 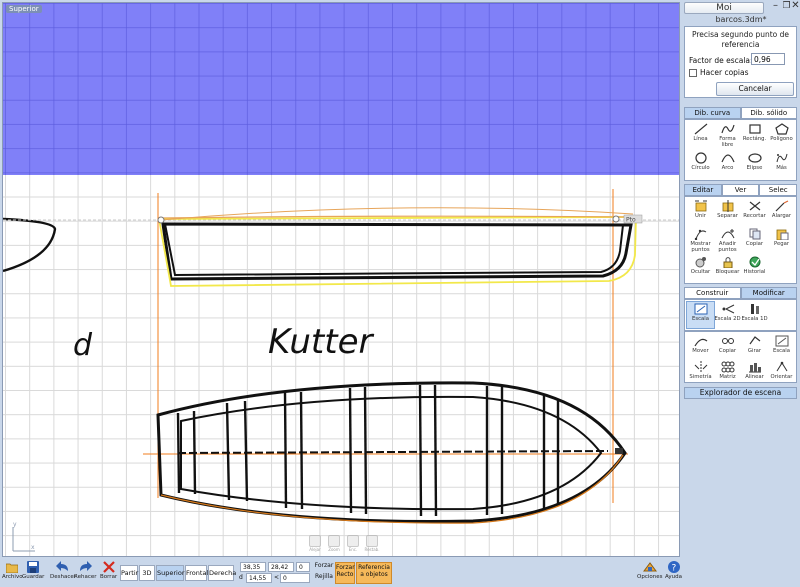 What do you see at coordinates (392, 489) in the screenshot?
I see `plan-hull-orange` at bounding box center [392, 489].